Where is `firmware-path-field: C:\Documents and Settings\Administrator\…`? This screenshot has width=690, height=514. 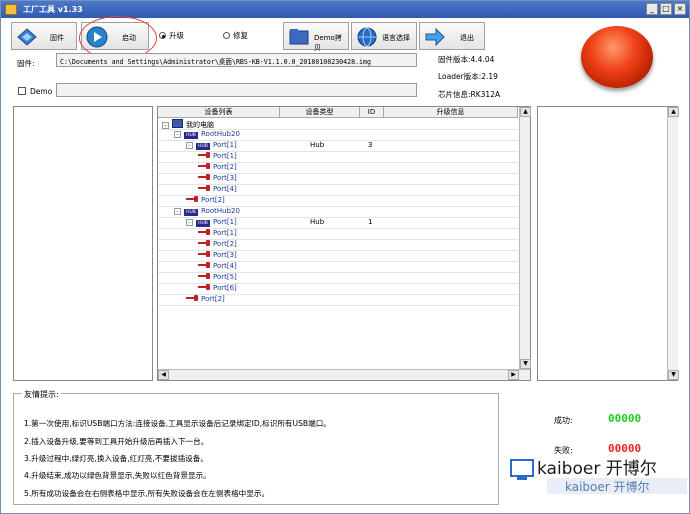 firmware-path-field: C:\Documents and Settings\Administrator\… is located at coordinates (236, 60).